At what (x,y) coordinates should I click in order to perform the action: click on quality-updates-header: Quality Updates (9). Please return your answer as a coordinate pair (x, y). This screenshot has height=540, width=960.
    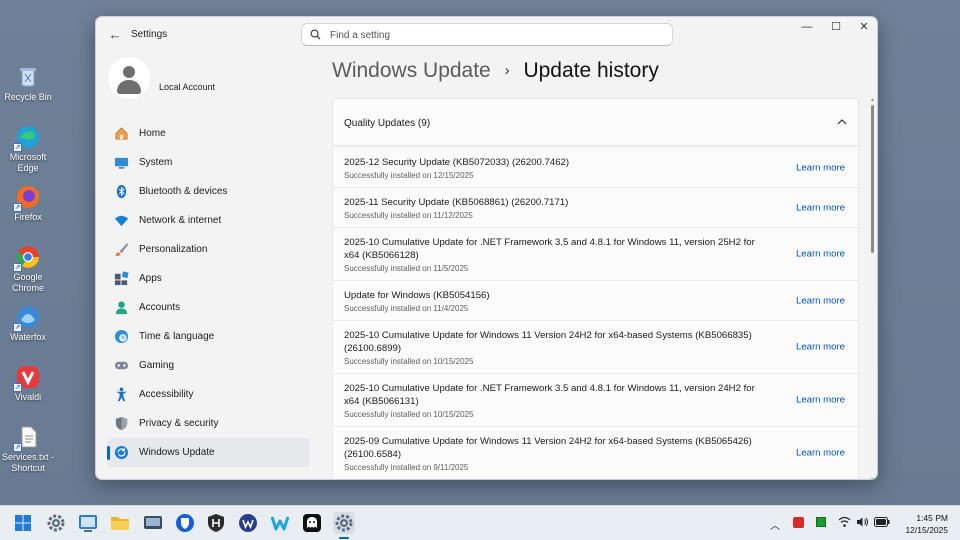
    Looking at the image, I should click on (595, 122).